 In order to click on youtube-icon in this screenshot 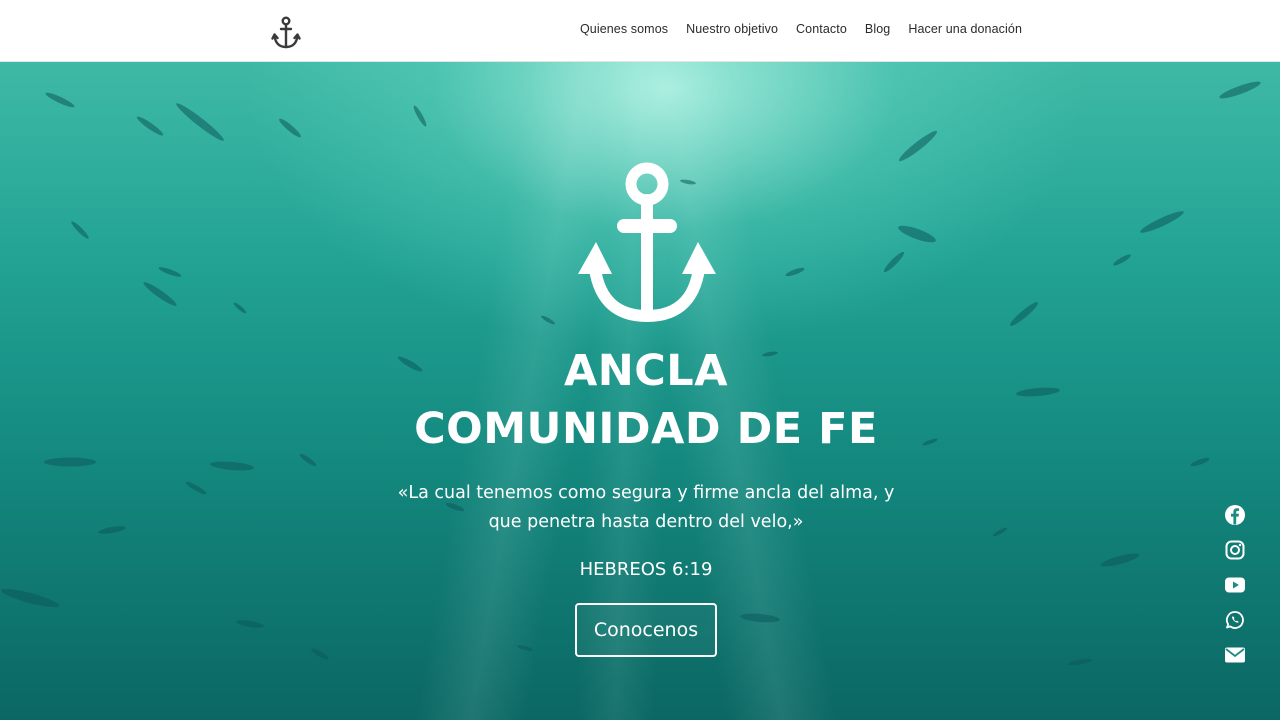, I will do `click(1235, 585)`.